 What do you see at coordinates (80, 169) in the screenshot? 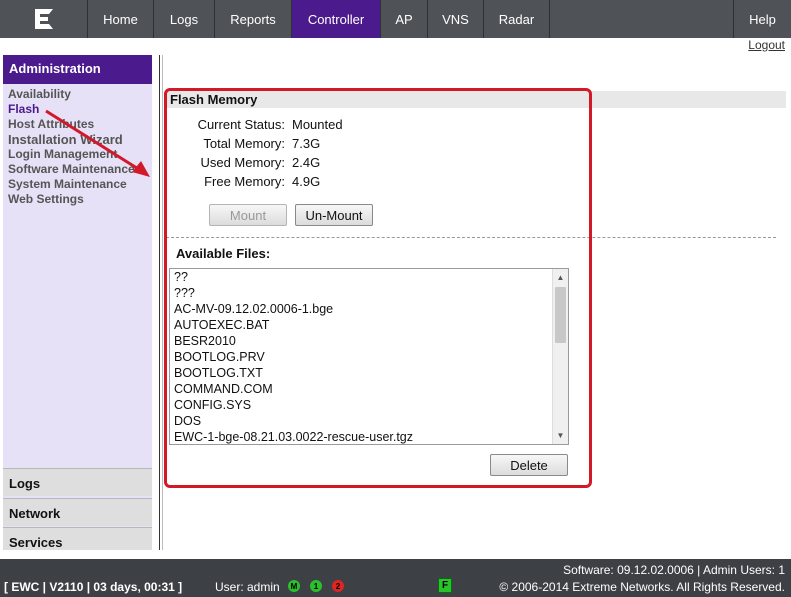
I see `sidebar-item-software-maintenance: Software Maintenance` at bounding box center [80, 169].